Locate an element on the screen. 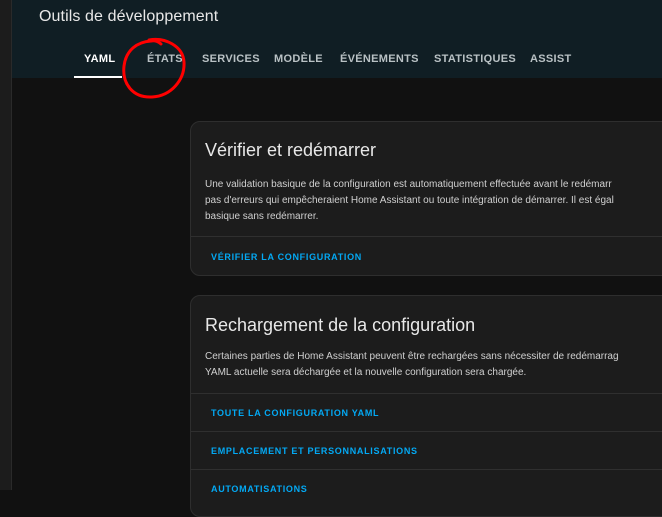 The height and width of the screenshot is (517, 662). card-title: Vérifier et redémarrer is located at coordinates (291, 150).